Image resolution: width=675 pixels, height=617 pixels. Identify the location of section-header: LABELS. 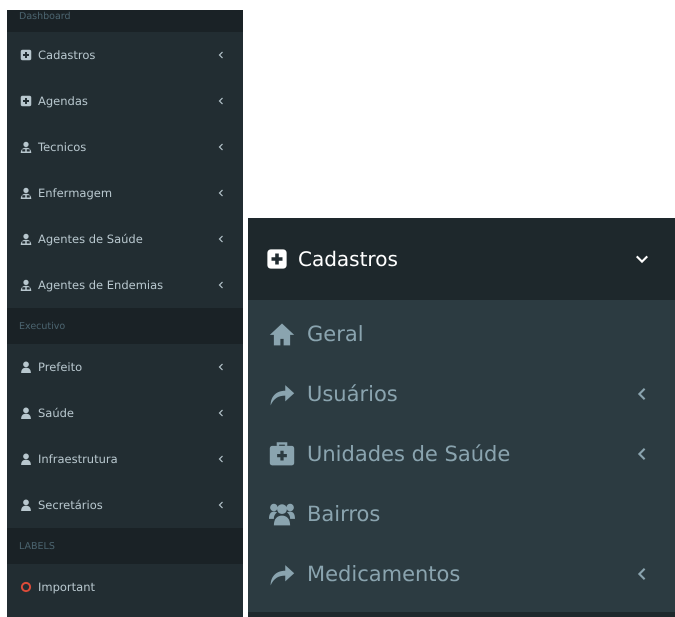
(125, 546).